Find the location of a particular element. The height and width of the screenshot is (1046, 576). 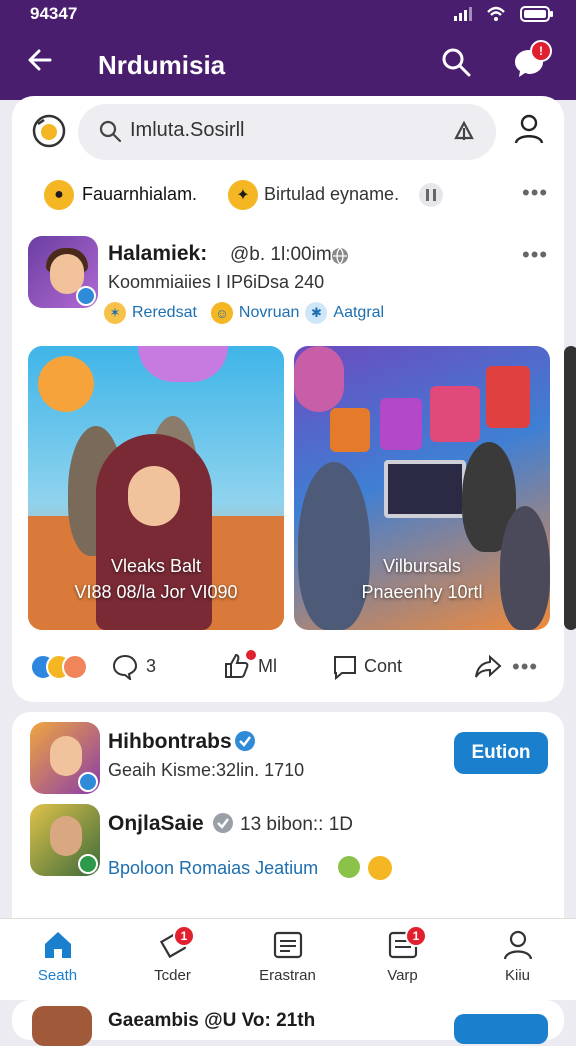

tab-profile: Kiiu is located at coordinates (517, 960).